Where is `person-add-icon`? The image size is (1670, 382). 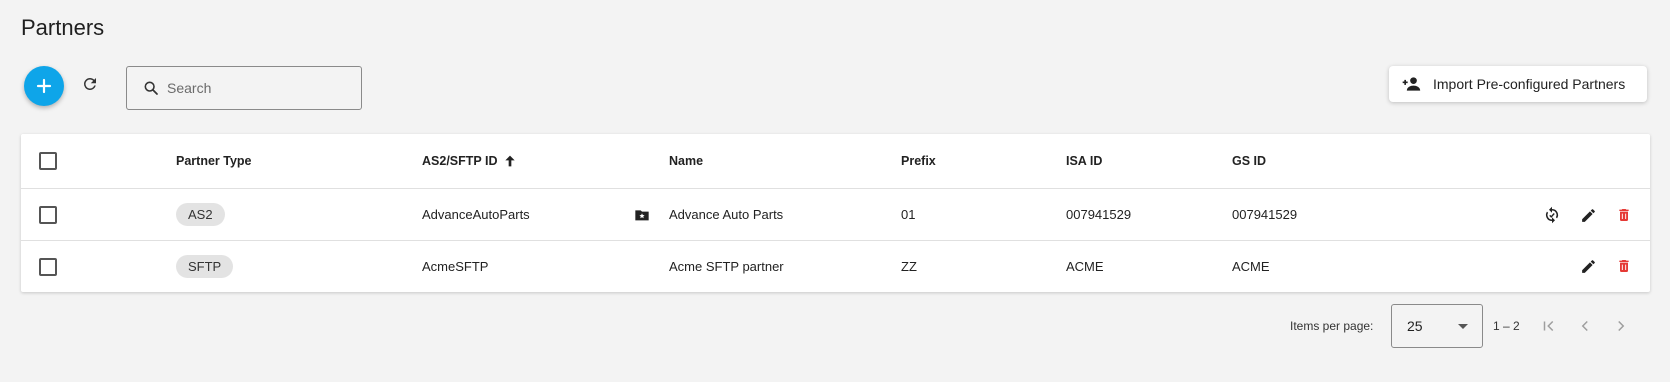
person-add-icon is located at coordinates (1411, 84).